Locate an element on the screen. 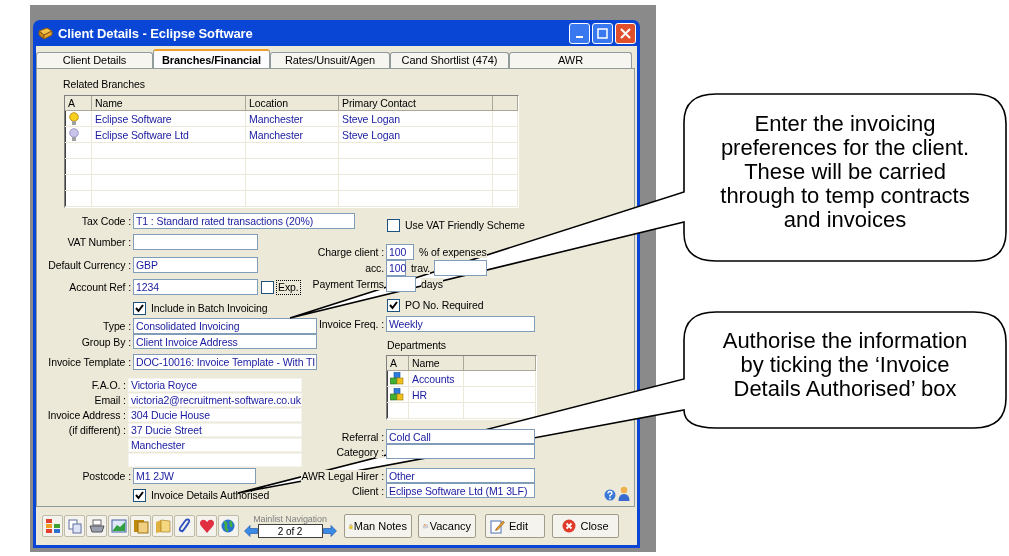  legal-hirer-field: Other is located at coordinates (460, 475).